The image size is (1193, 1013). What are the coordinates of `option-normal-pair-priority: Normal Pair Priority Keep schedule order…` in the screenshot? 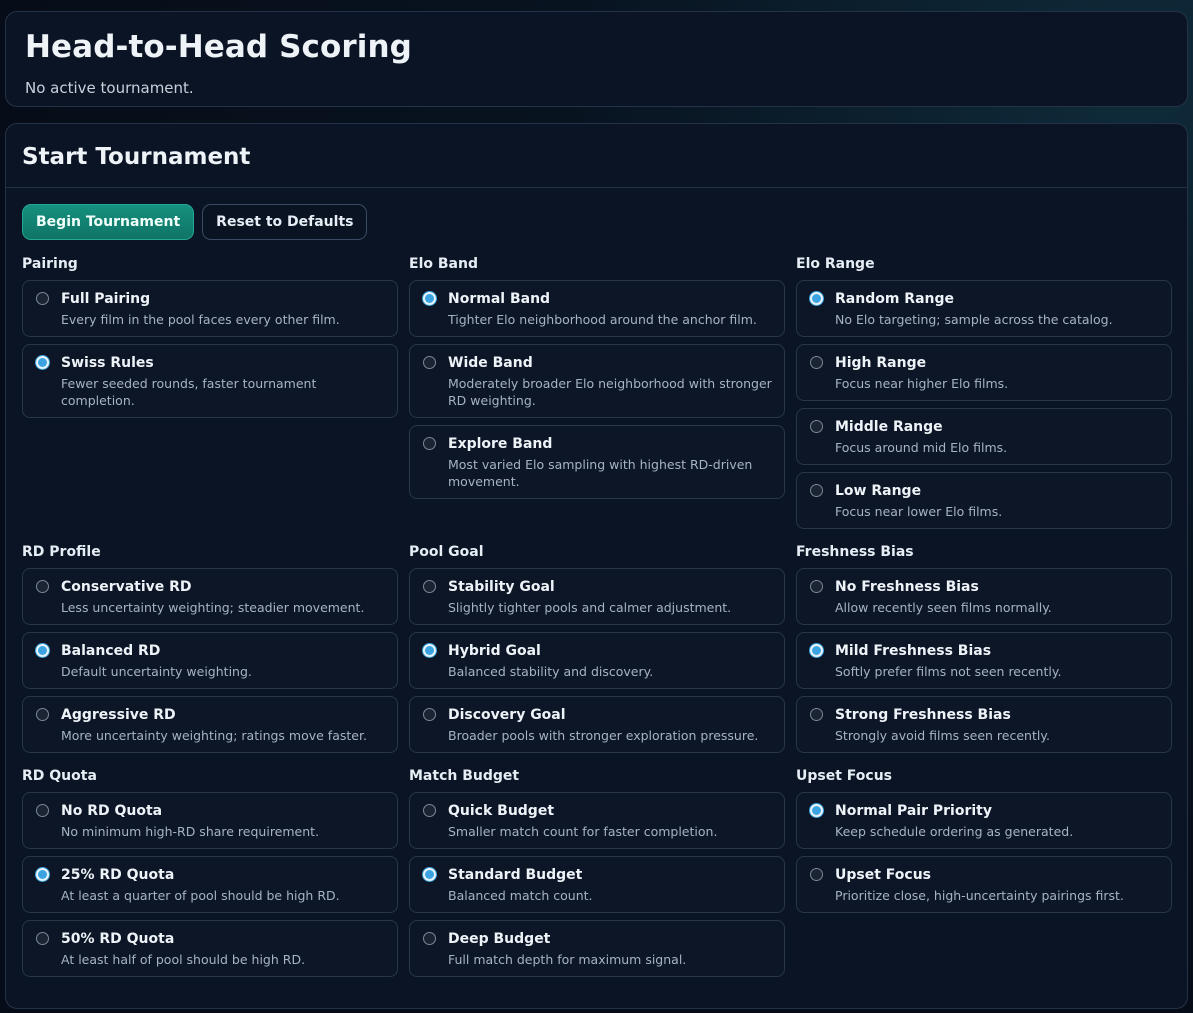 It's located at (984, 820).